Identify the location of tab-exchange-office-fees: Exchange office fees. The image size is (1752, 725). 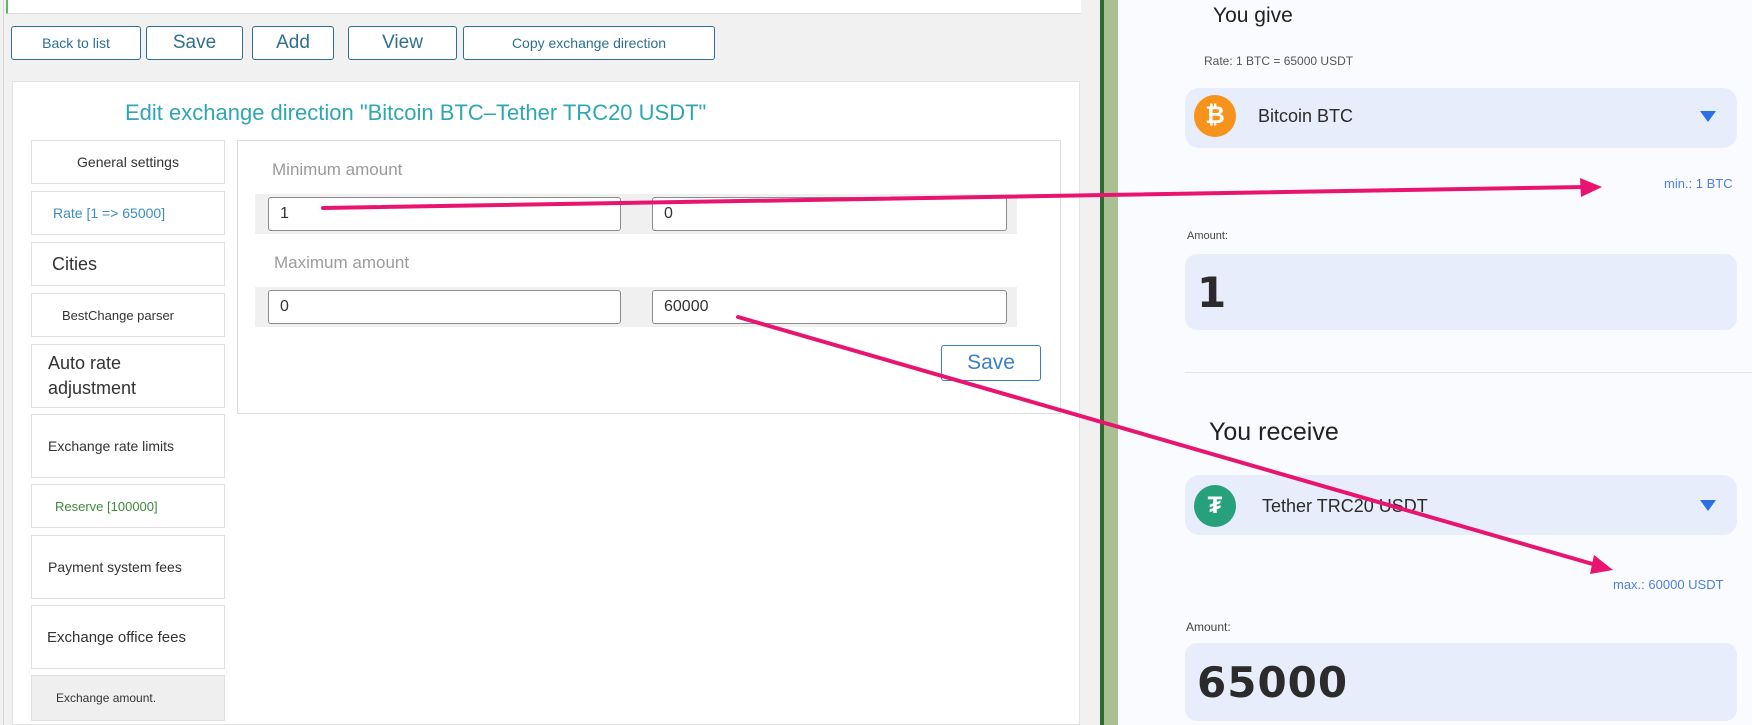
(128, 637).